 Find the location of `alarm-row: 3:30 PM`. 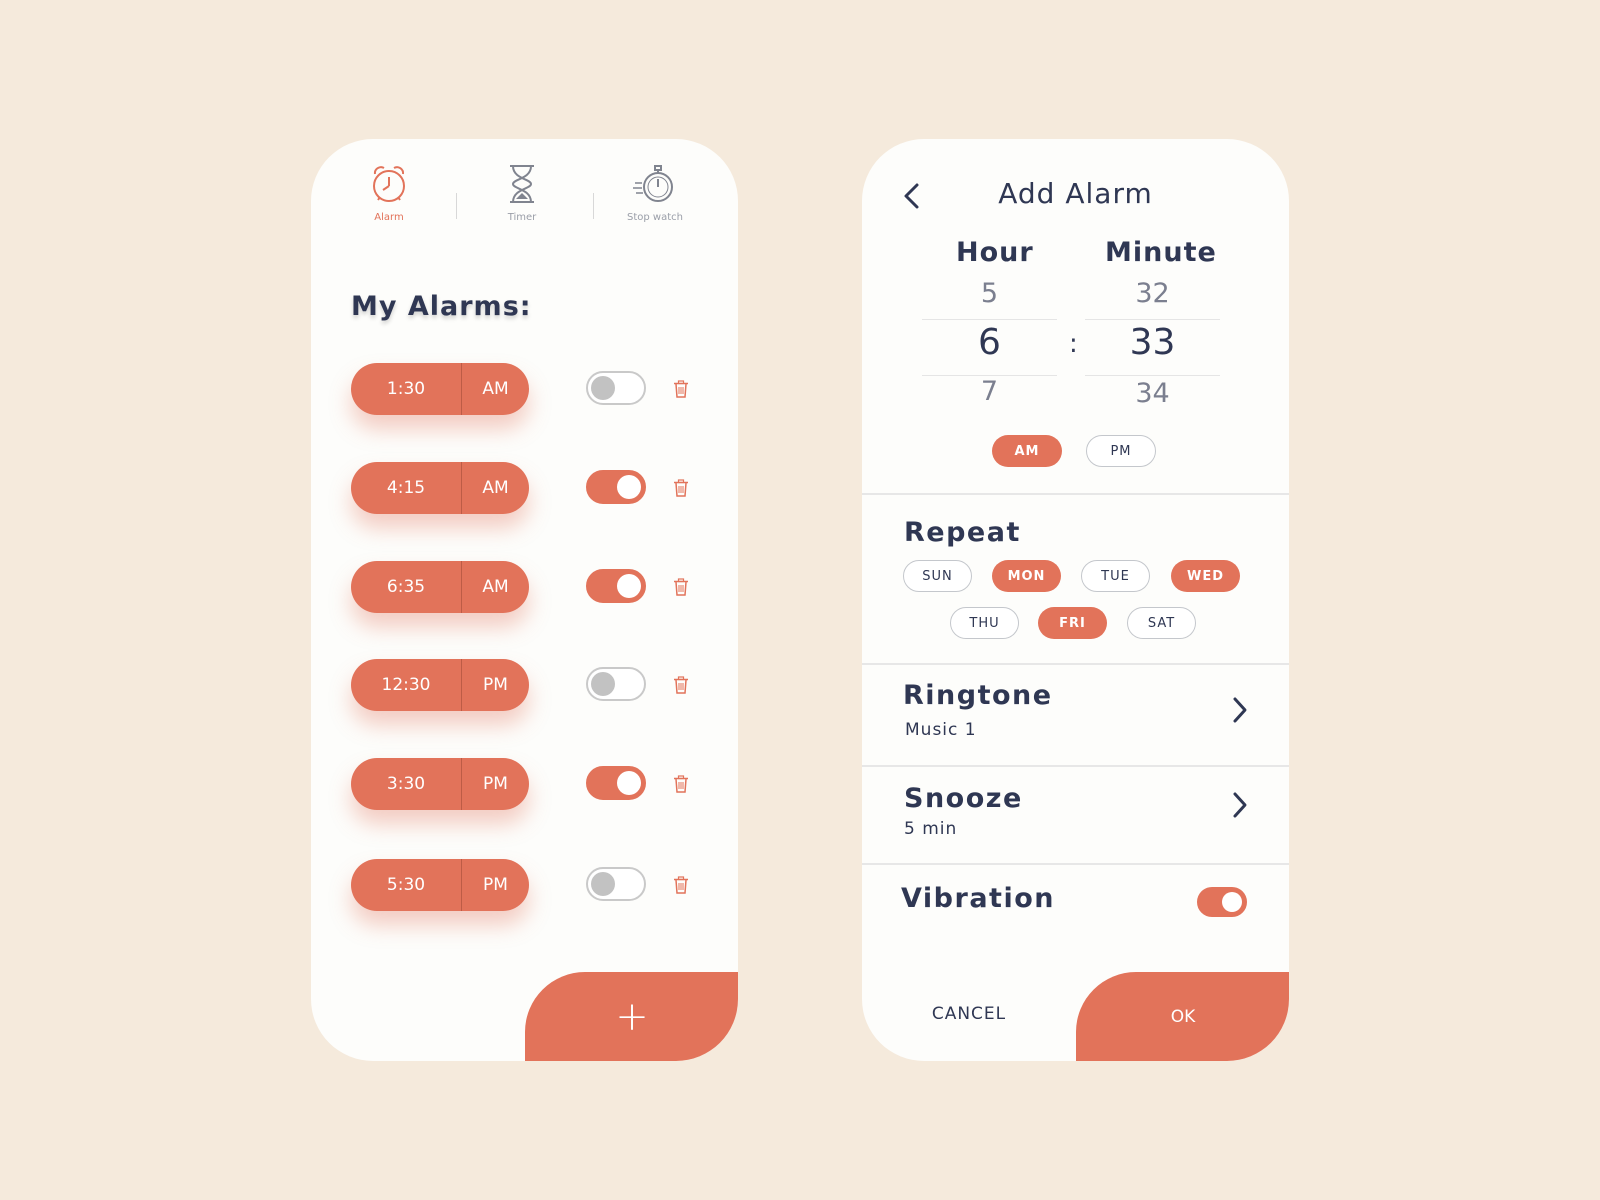

alarm-row: 3:30 PM is located at coordinates (531, 784).